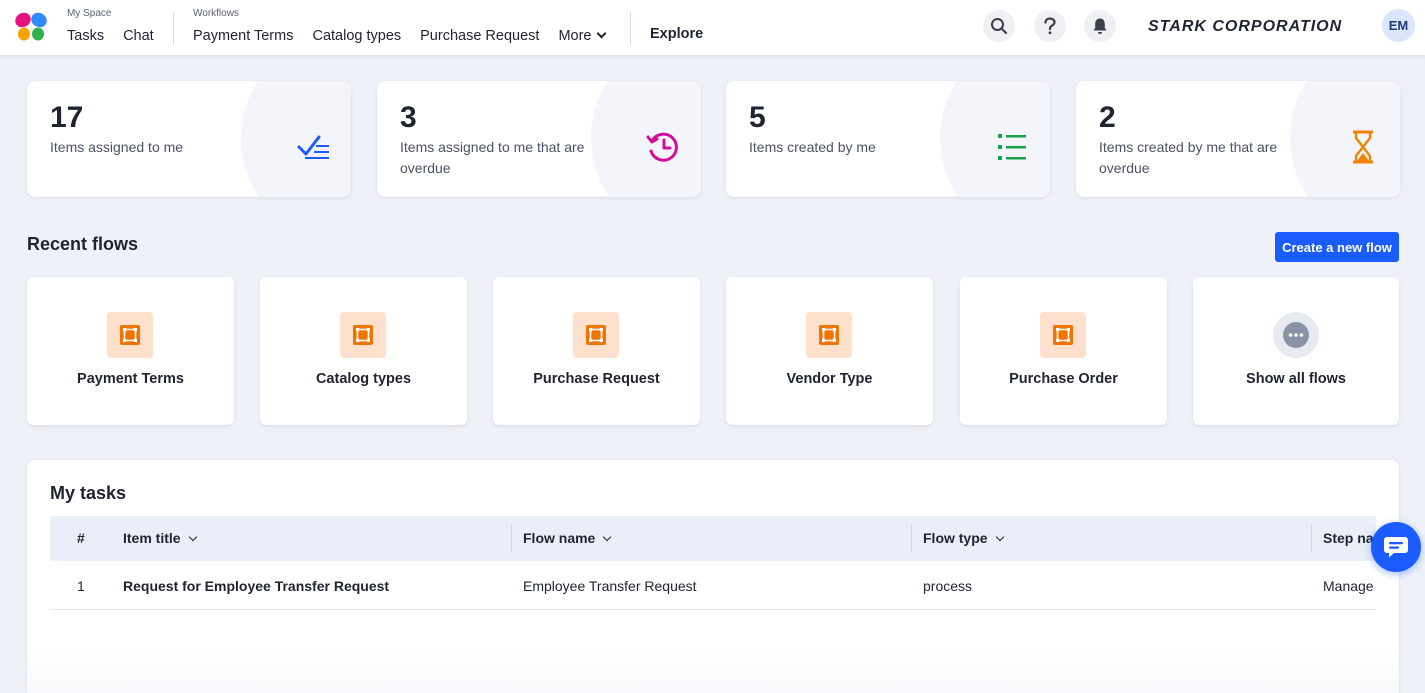 The height and width of the screenshot is (693, 1425). Describe the element at coordinates (888, 139) in the screenshot. I see `stat-card-created: 5 Items created by me` at that location.